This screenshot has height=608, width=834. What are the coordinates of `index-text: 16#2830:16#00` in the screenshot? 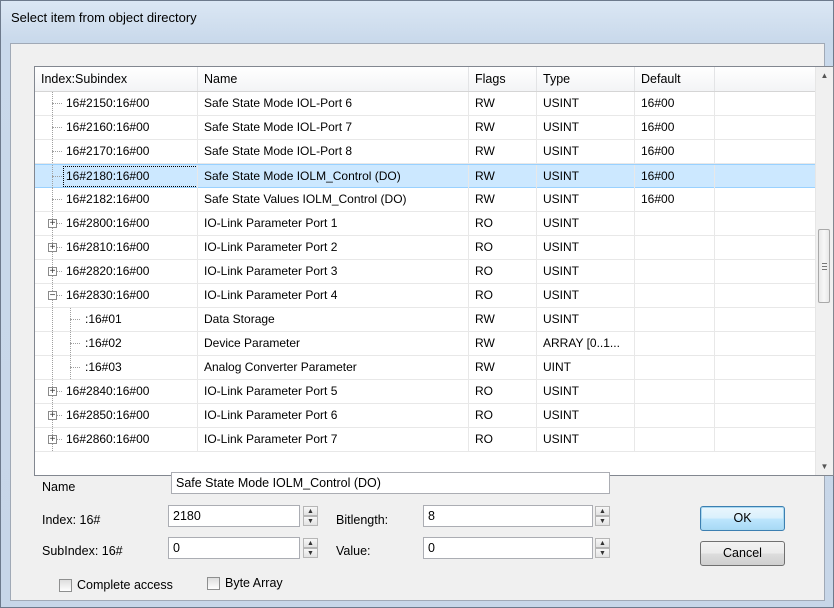 It's located at (108, 295).